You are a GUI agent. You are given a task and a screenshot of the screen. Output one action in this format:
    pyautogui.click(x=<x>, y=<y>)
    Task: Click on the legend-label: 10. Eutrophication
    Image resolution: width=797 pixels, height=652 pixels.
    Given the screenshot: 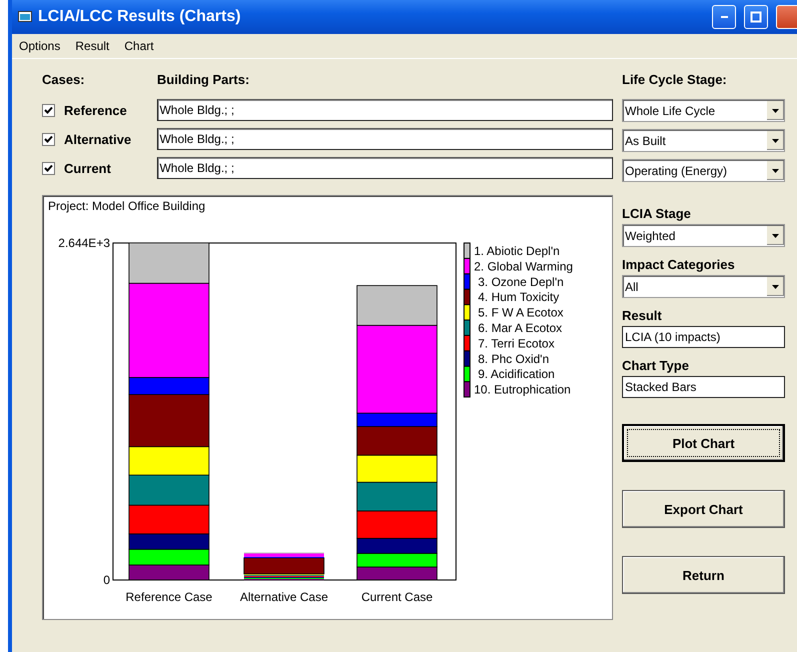 What is the action you would take?
    pyautogui.click(x=522, y=389)
    